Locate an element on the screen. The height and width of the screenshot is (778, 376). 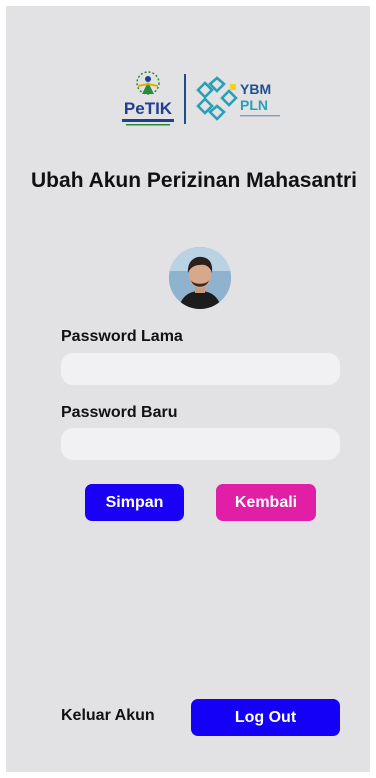
avatar is located at coordinates (200, 278).